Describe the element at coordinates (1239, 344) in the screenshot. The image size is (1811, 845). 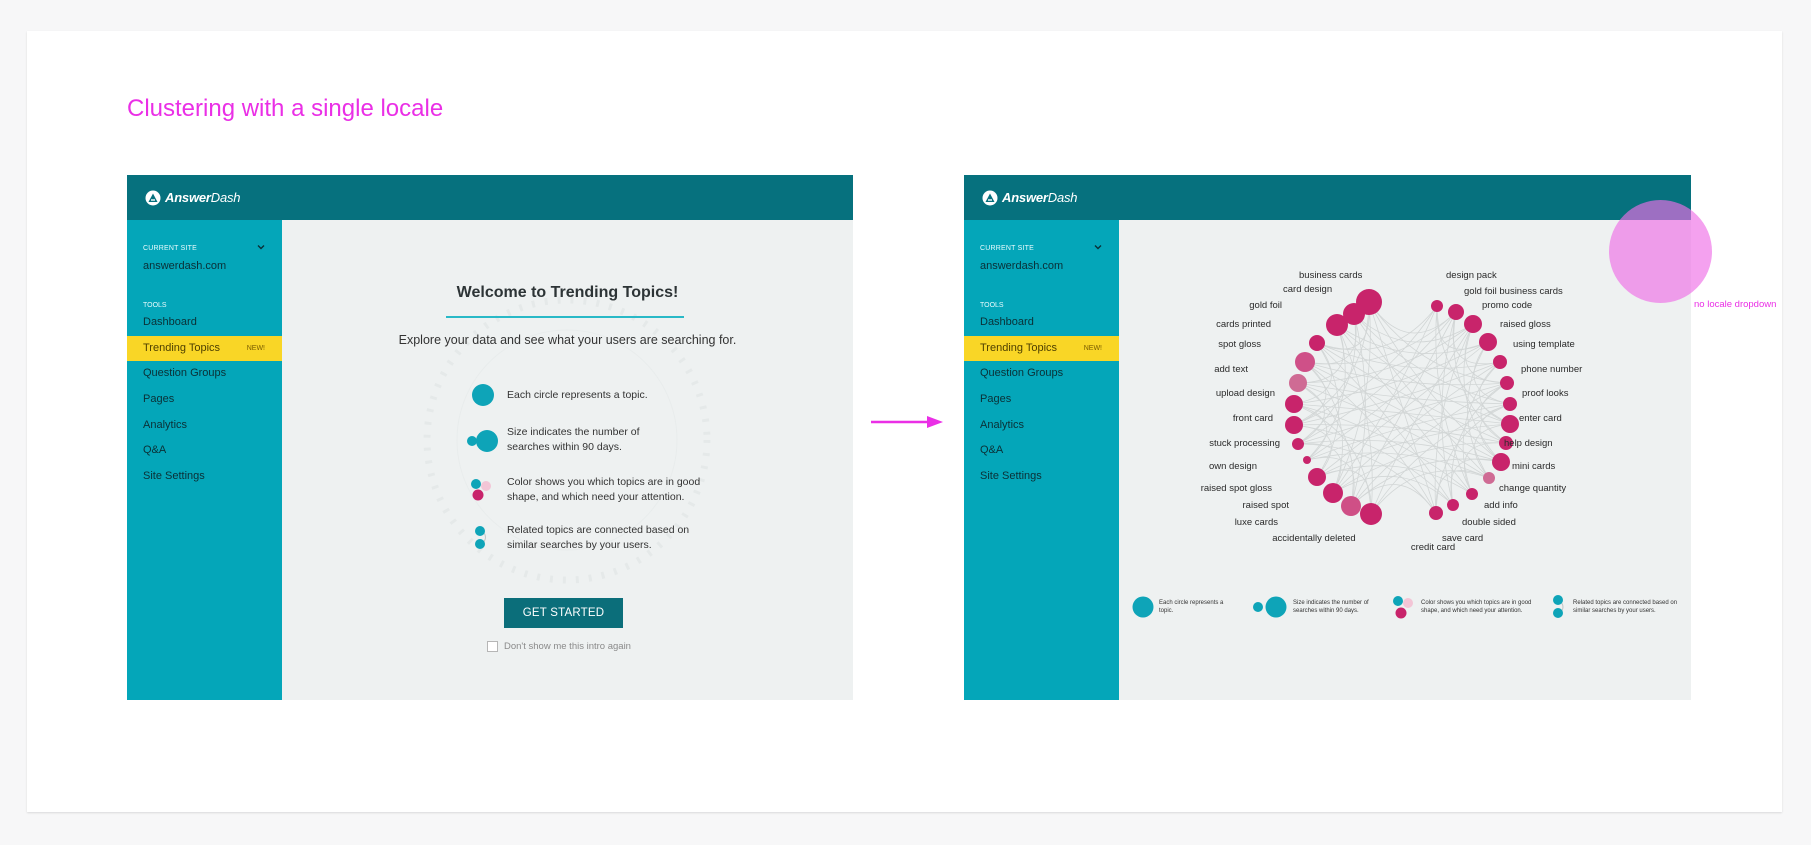
I see `topic-label: spot gloss` at that location.